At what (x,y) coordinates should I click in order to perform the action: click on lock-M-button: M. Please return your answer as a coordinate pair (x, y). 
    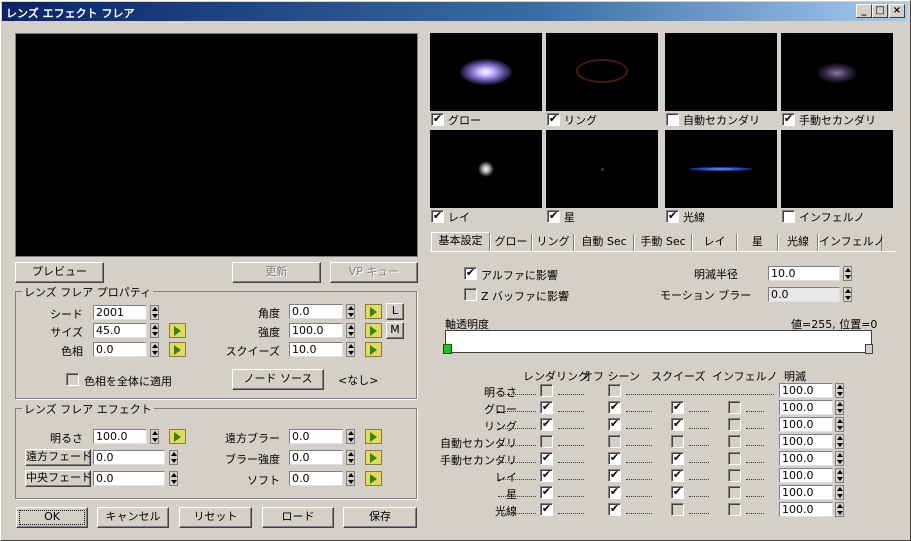
    Looking at the image, I should click on (395, 330).